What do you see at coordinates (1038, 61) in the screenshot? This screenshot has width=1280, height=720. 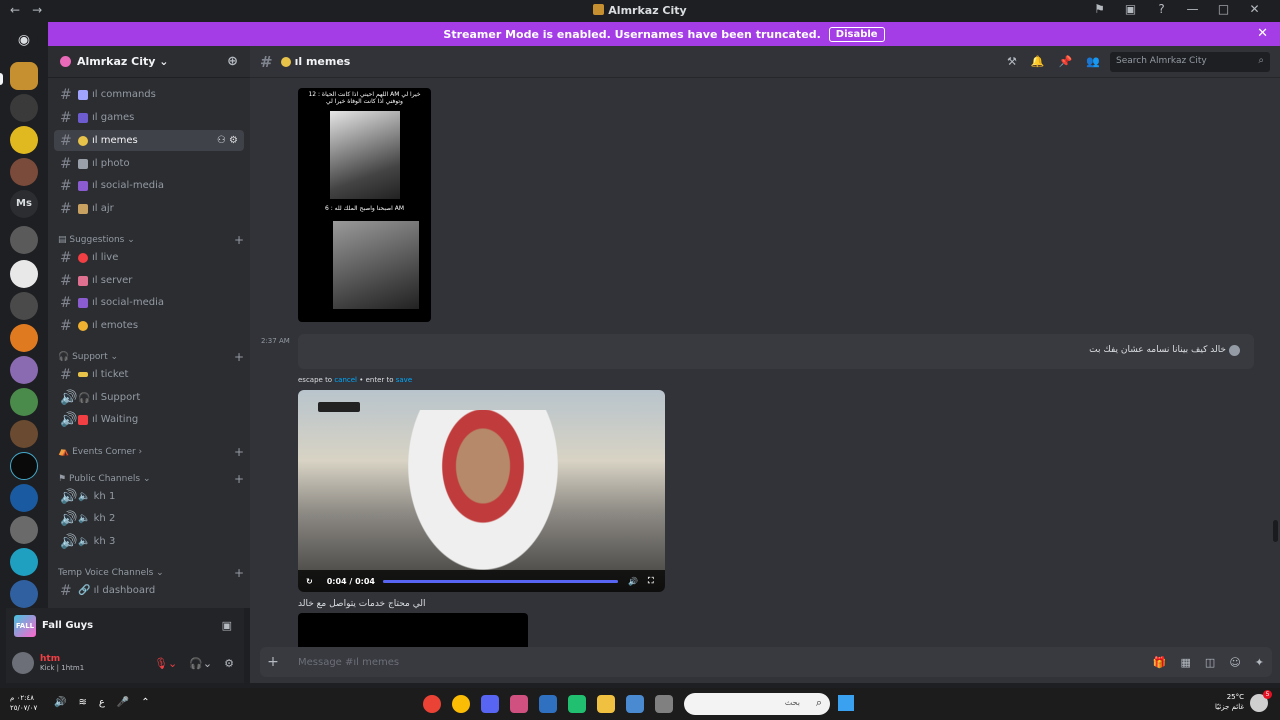 I see `bell-icon: 🔔` at bounding box center [1038, 61].